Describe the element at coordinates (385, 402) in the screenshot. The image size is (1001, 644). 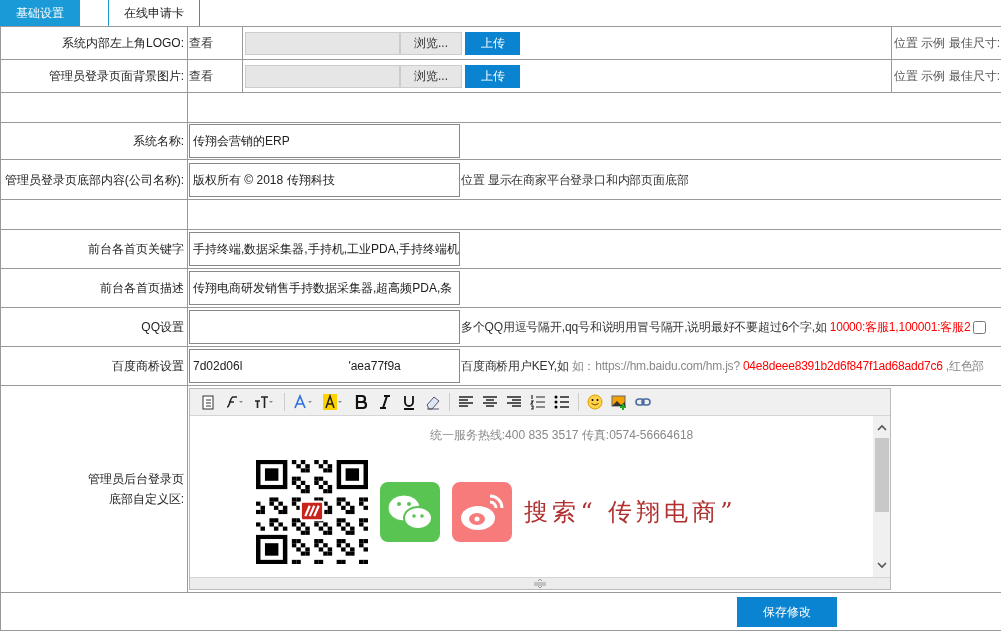
I see `italic-icon` at that location.